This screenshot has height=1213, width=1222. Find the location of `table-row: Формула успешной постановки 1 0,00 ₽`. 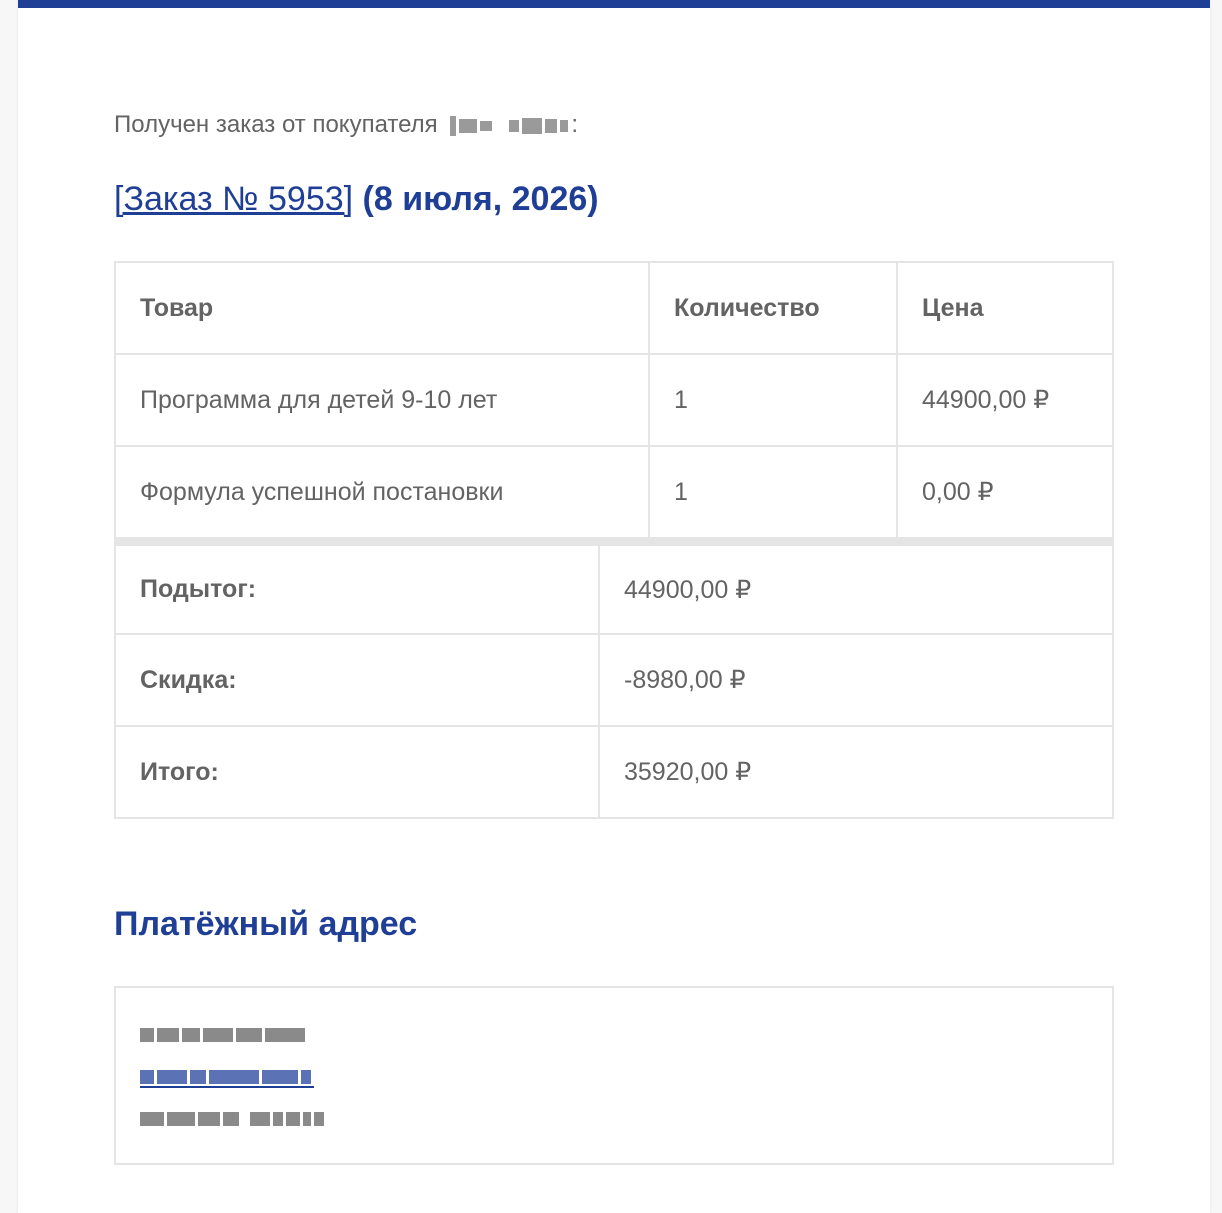

table-row: Формула успешной постановки 1 0,00 ₽ is located at coordinates (614, 492).